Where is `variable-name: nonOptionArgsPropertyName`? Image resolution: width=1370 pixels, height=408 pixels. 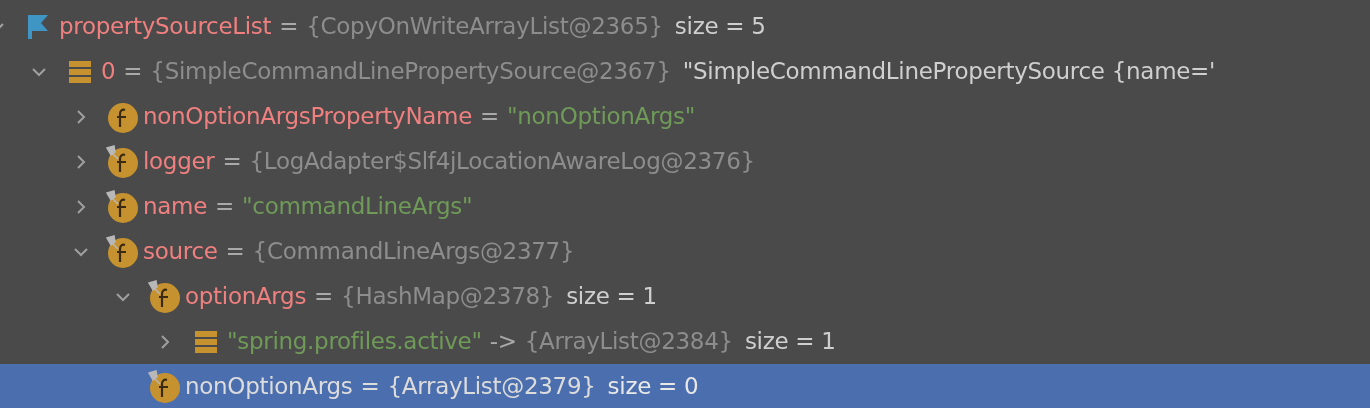
variable-name: nonOptionArgsPropertyName is located at coordinates (308, 117).